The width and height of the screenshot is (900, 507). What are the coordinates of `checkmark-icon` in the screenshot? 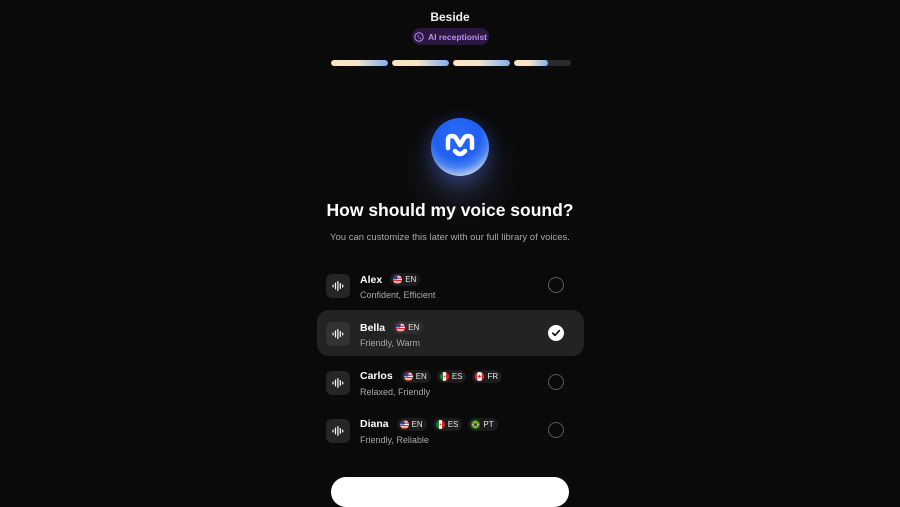 It's located at (556, 333).